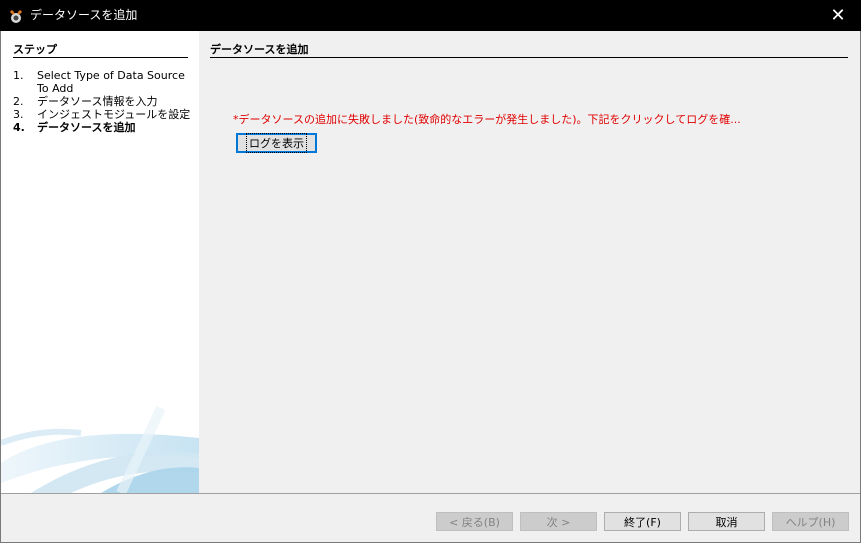 The width and height of the screenshot is (861, 543). What do you see at coordinates (474, 521) in the screenshot?
I see `back-button: < 戻る(B)` at bounding box center [474, 521].